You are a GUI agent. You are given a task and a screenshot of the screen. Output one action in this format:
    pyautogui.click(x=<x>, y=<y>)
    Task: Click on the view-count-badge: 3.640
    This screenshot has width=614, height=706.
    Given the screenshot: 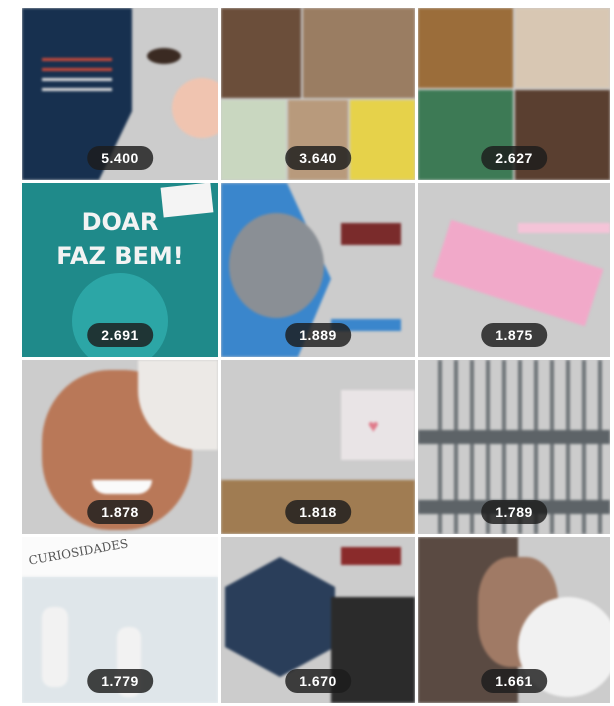 What is the action you would take?
    pyautogui.click(x=318, y=158)
    